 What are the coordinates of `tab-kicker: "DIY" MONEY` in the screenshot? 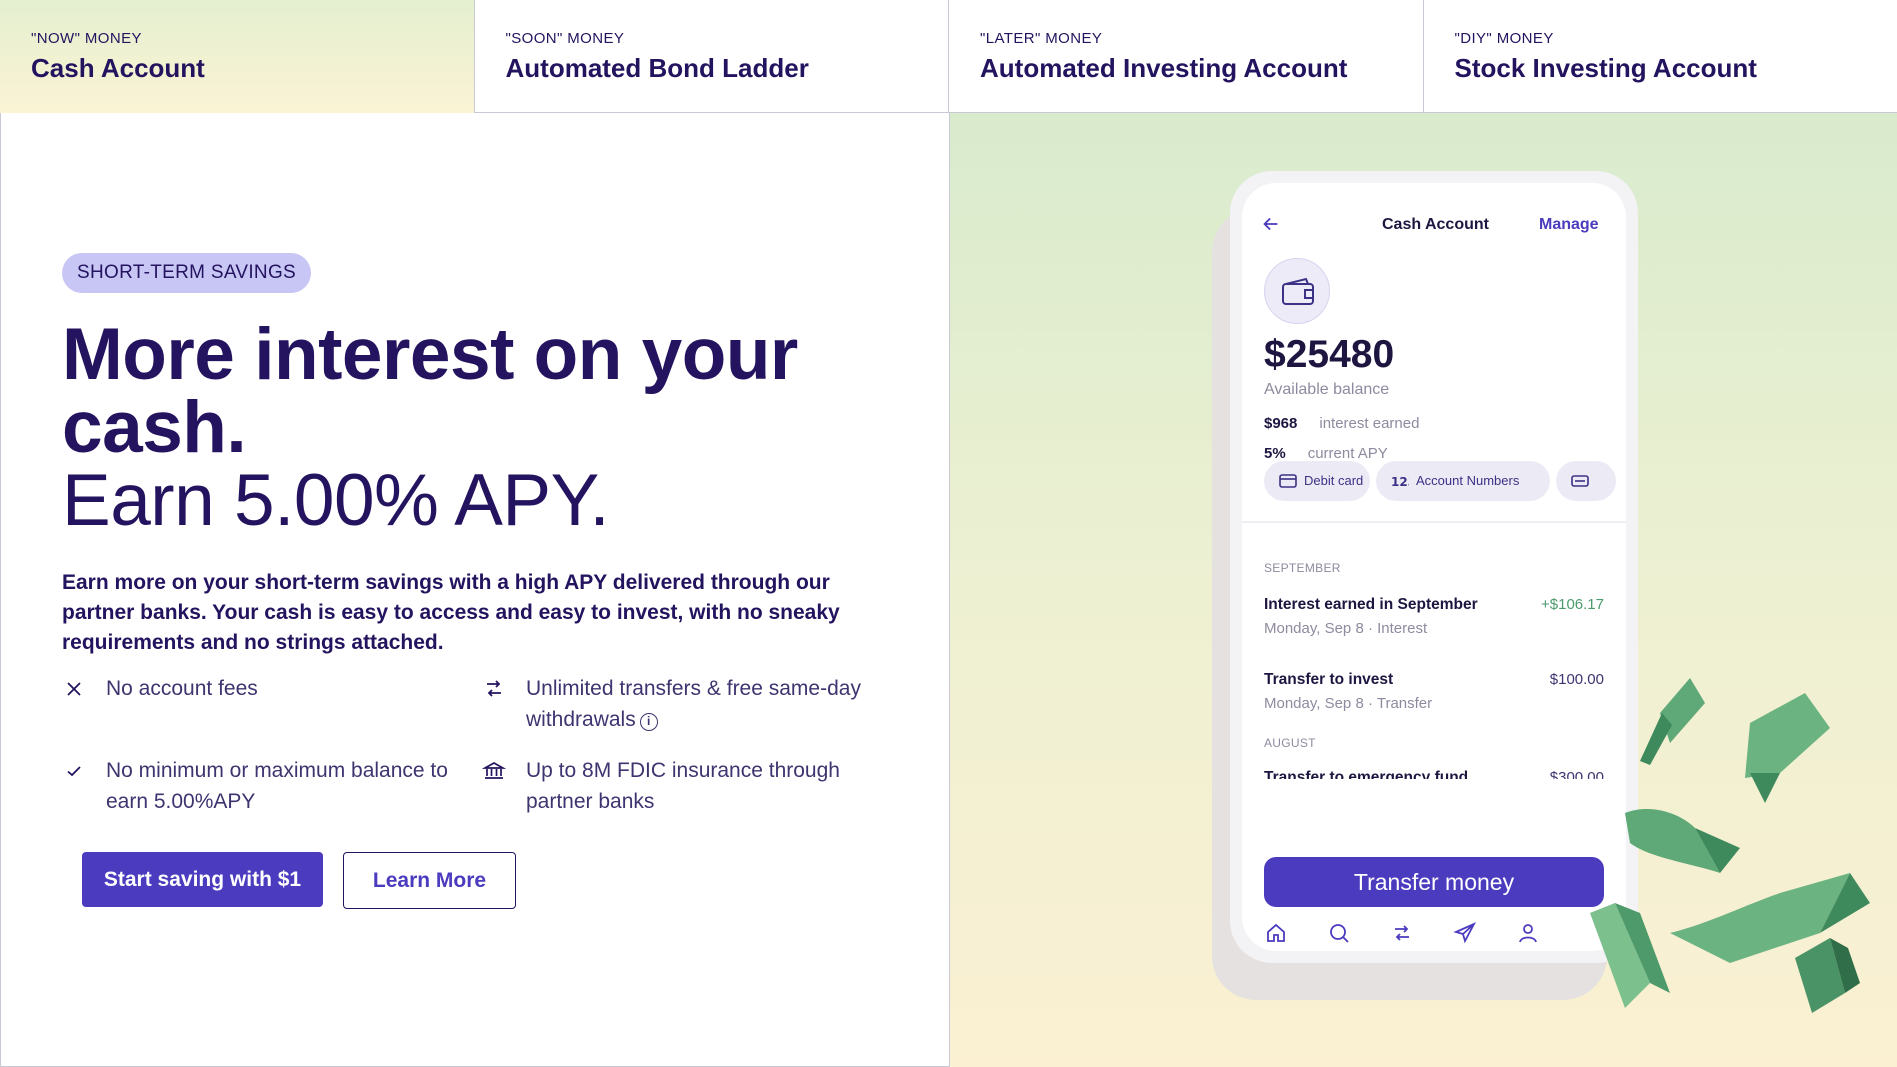 It's located at (1504, 38).